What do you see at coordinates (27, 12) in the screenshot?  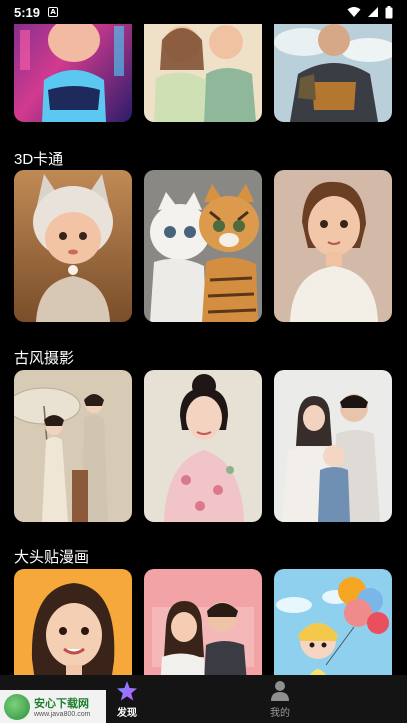 I see `status-time: 5:19` at bounding box center [27, 12].